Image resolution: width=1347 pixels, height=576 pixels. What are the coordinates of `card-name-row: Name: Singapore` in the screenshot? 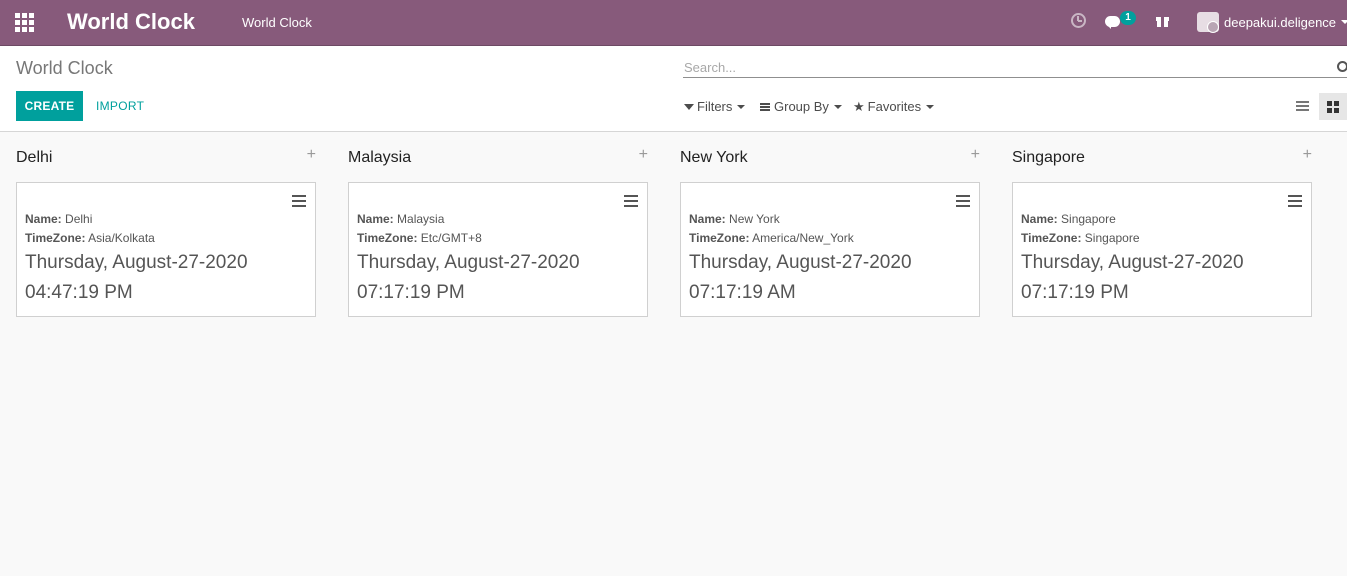 It's located at (1068, 219).